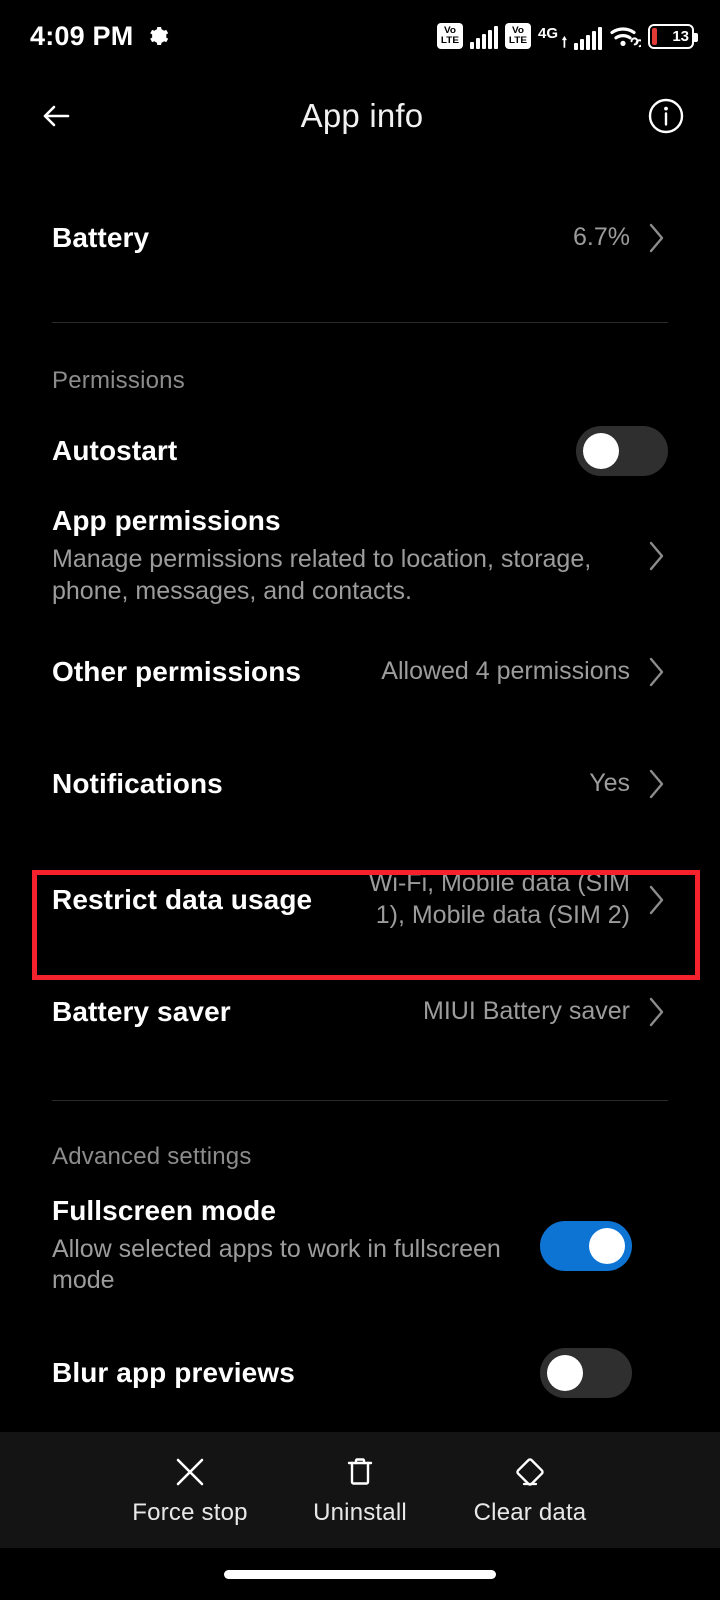 This screenshot has height=1600, width=720. What do you see at coordinates (588, 37) in the screenshot?
I see `signal-bars-sim2-icon` at bounding box center [588, 37].